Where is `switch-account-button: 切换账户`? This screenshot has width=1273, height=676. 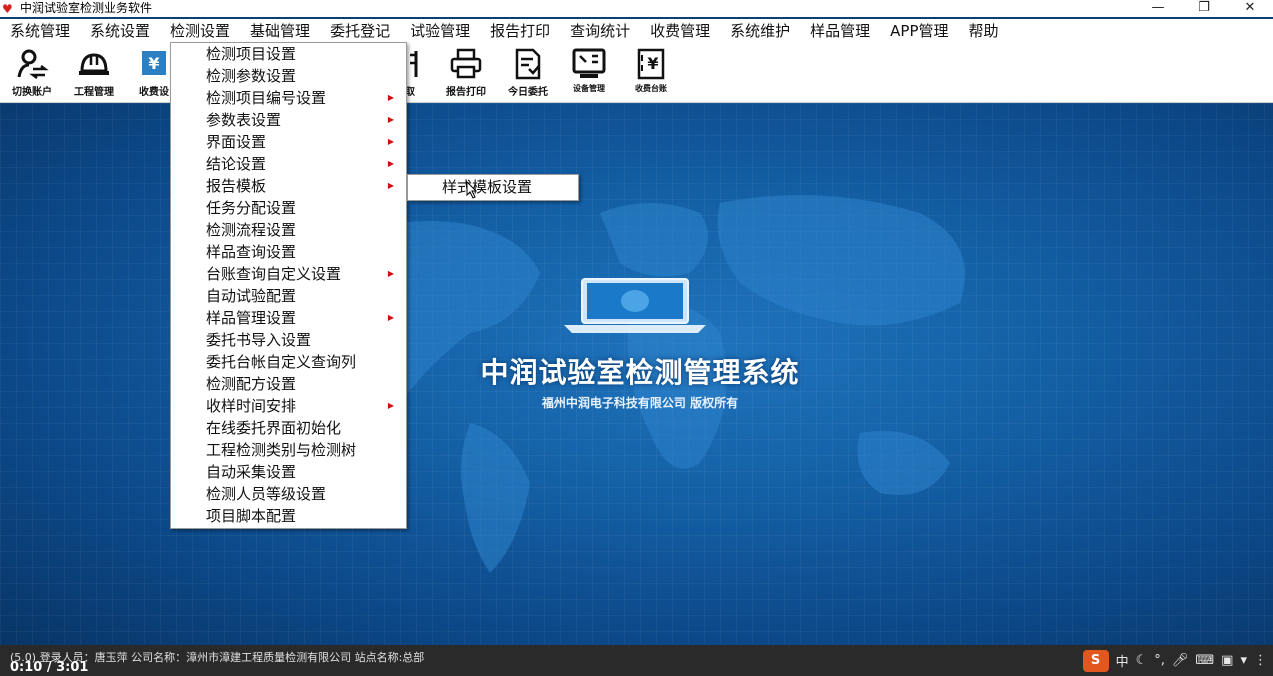 switch-account-button: 切换账户 is located at coordinates (32, 74).